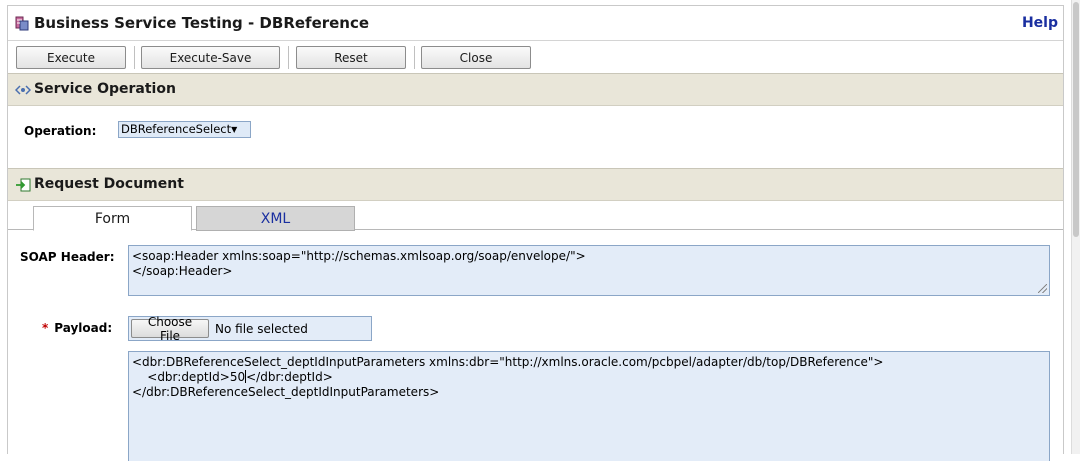 This screenshot has height=461, width=1080. I want to click on required-marker: *, so click(45, 328).